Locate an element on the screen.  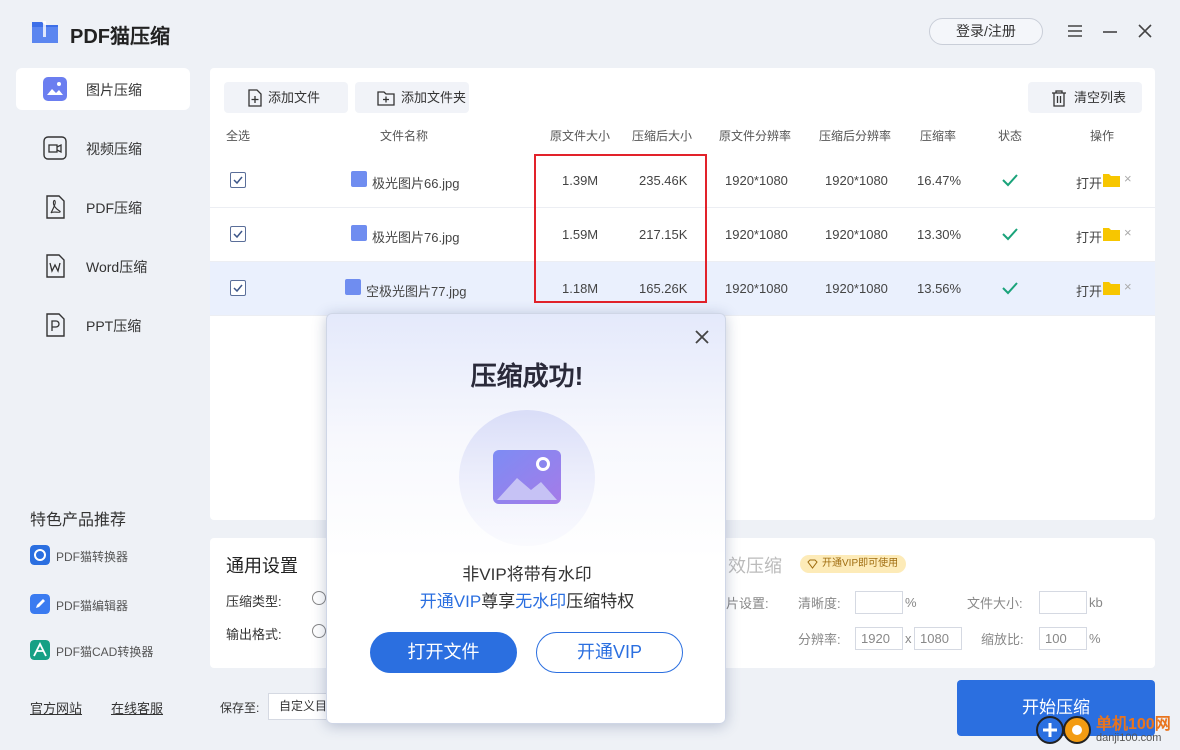
header-comp-size: 压缩后大小 is located at coordinates (662, 136).